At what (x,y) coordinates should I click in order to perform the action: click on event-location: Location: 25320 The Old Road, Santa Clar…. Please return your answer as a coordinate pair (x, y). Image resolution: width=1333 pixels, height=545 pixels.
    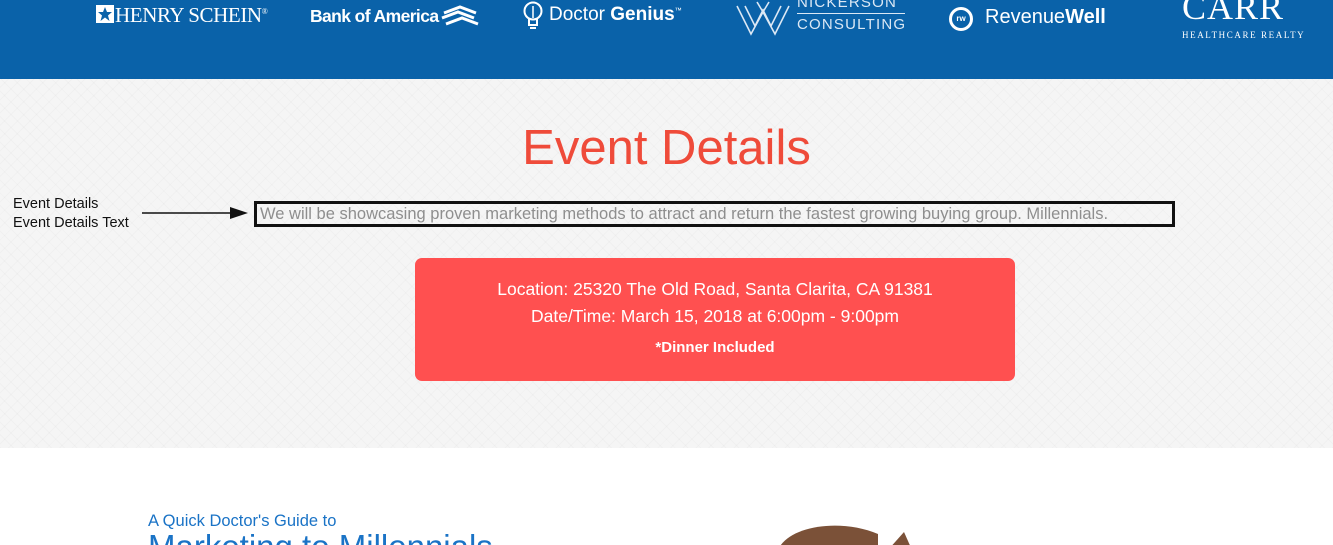
    Looking at the image, I should click on (715, 289).